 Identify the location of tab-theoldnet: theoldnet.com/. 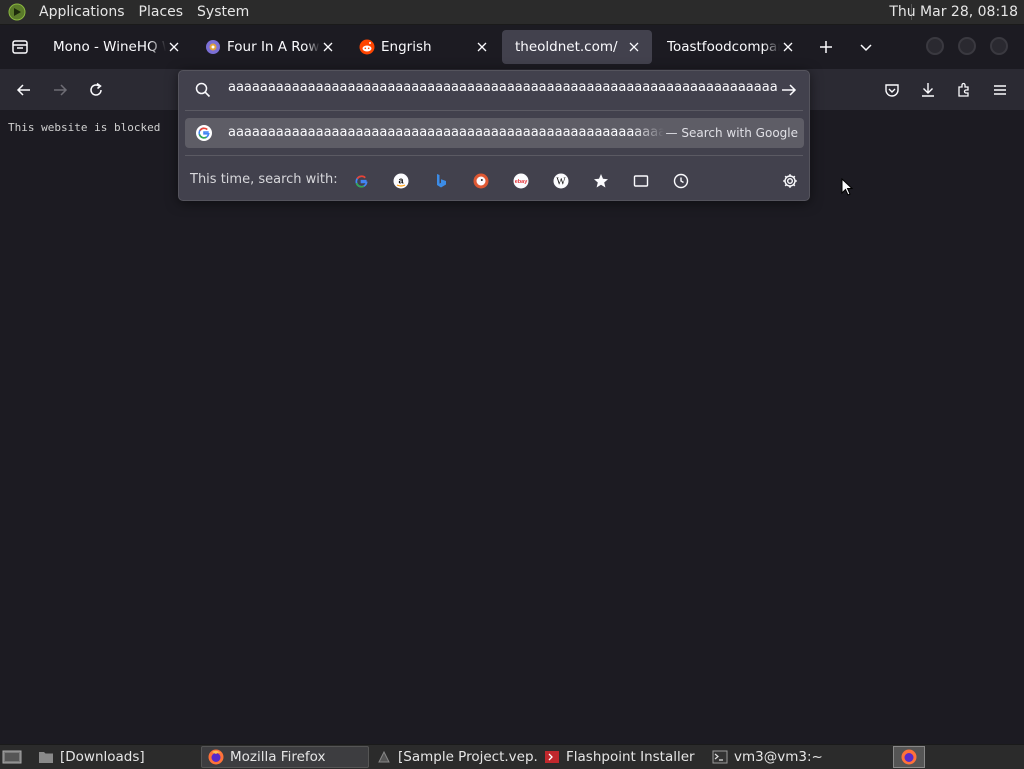
(577, 47).